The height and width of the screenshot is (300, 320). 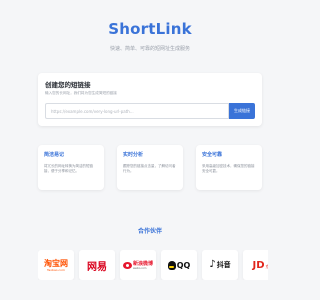 I want to click on tagline: 快速、简单、可靠的短网址生成服务, so click(x=149, y=49).